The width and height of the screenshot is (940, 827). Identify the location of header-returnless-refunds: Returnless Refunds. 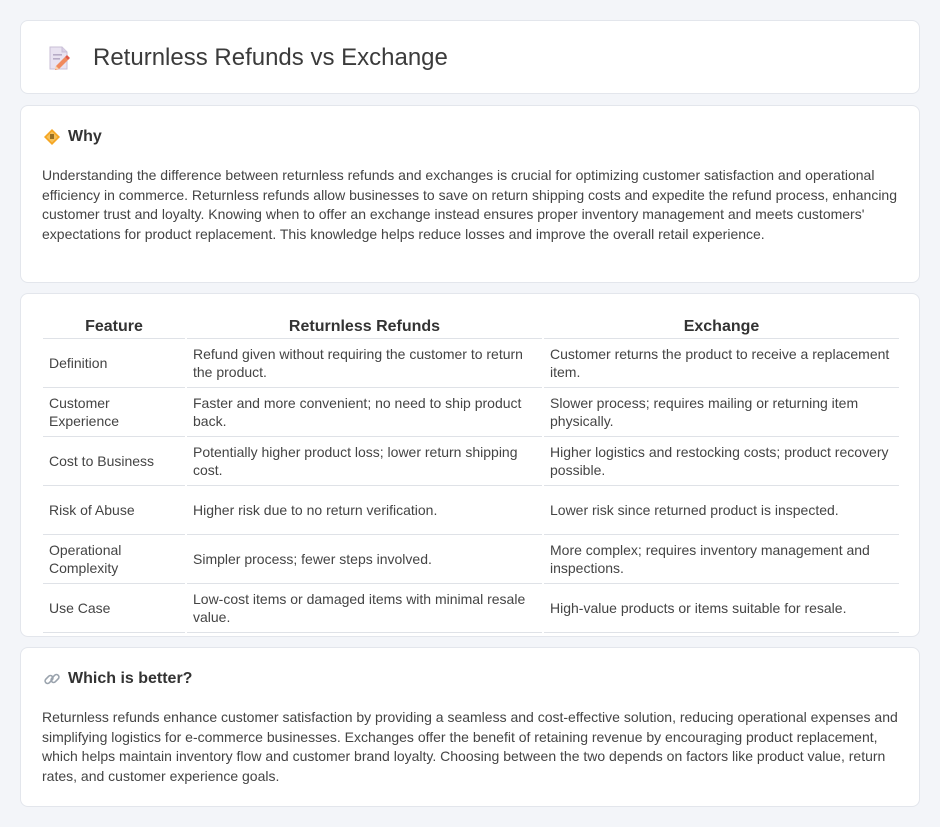
(364, 327).